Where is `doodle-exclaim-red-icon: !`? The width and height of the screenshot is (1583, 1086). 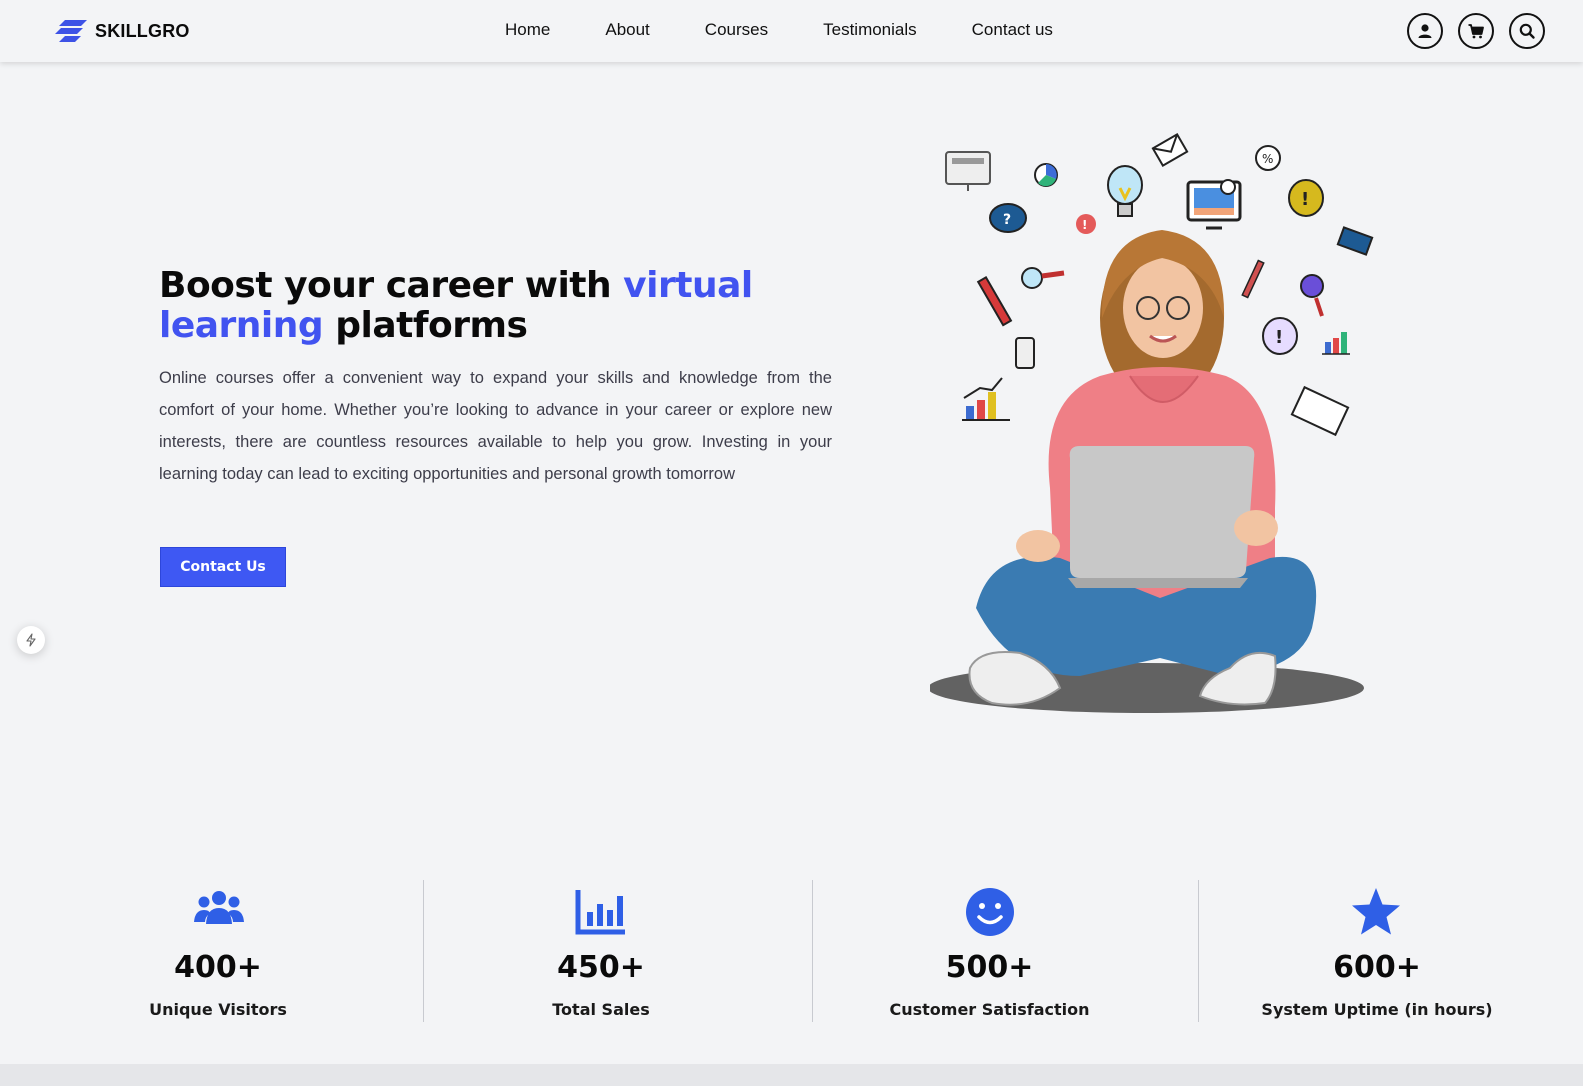
doodle-exclaim-red-icon: ! is located at coordinates (1086, 224).